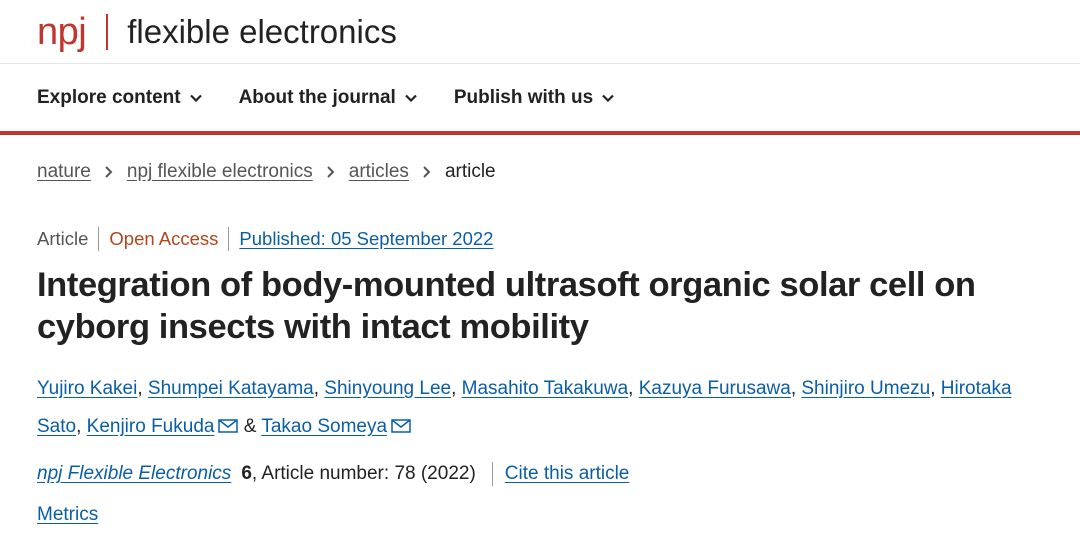 The image size is (1080, 555). I want to click on journal-link: npj Flexible Electronics, so click(134, 474).